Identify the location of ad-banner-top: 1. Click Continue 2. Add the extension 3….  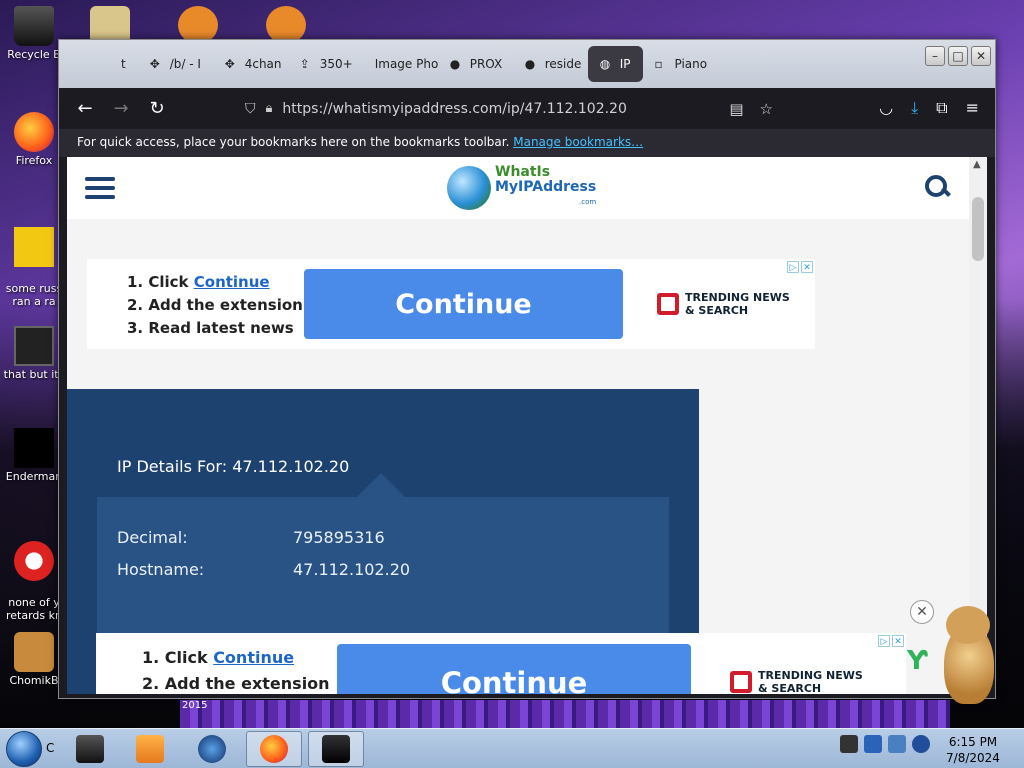
(451, 304).